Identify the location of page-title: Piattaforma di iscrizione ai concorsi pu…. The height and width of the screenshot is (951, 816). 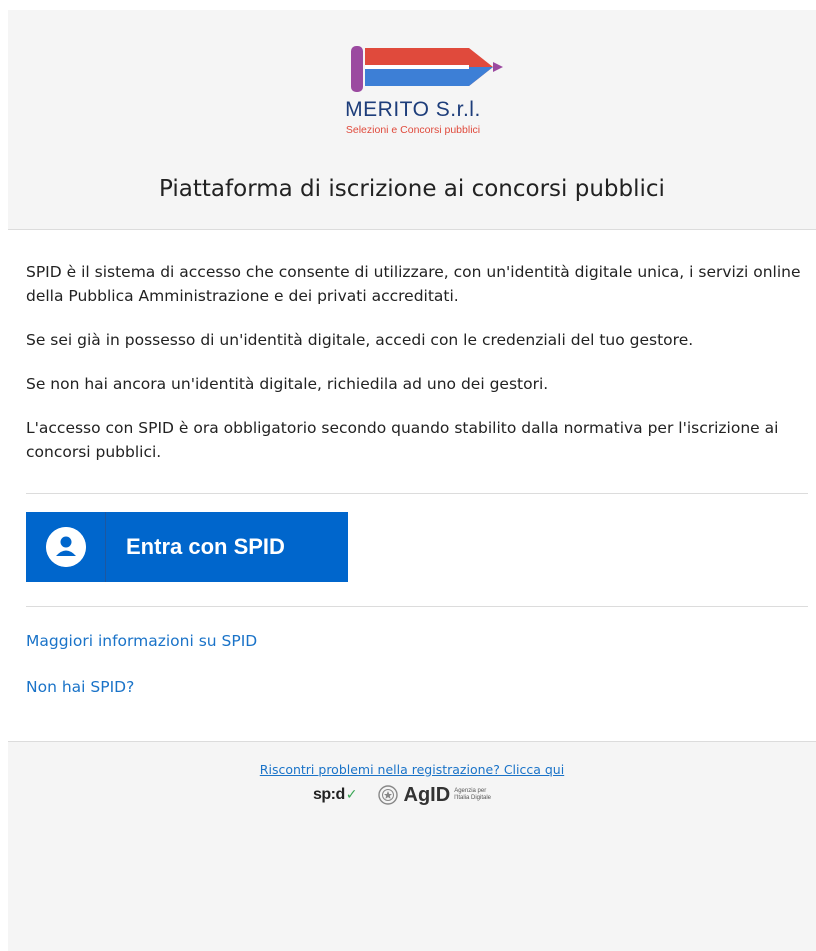
(412, 189).